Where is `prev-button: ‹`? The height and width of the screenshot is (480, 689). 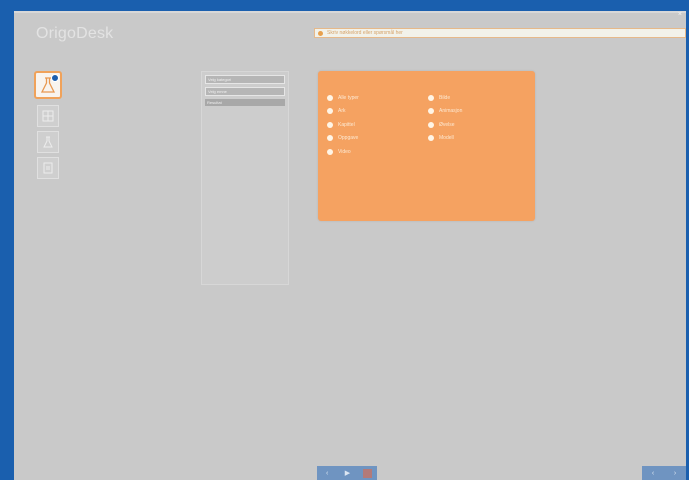
prev-button: ‹ is located at coordinates (327, 473).